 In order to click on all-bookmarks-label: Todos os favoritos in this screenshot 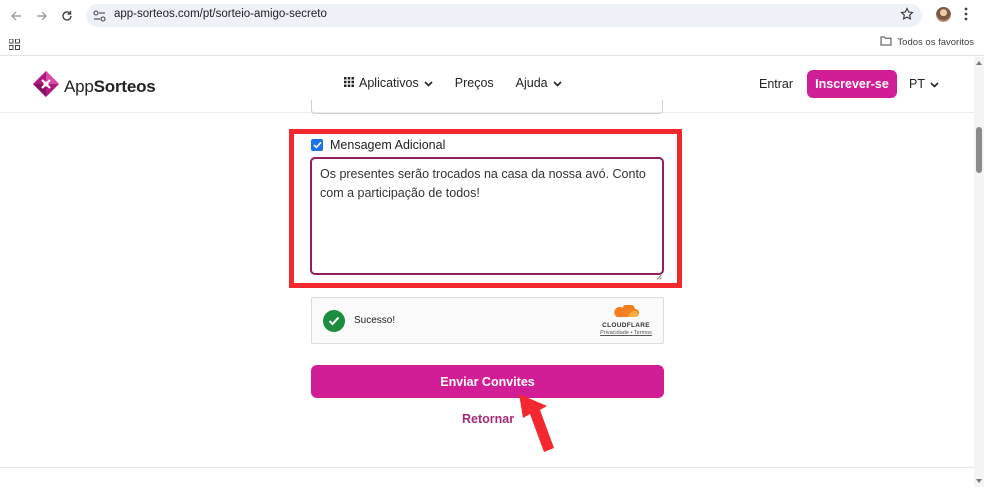, I will do `click(935, 42)`.